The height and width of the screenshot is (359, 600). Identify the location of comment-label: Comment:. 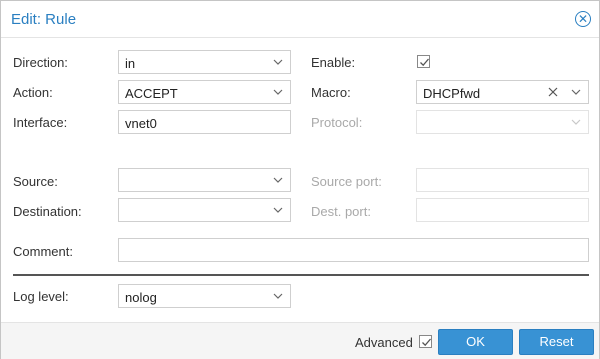
(43, 251).